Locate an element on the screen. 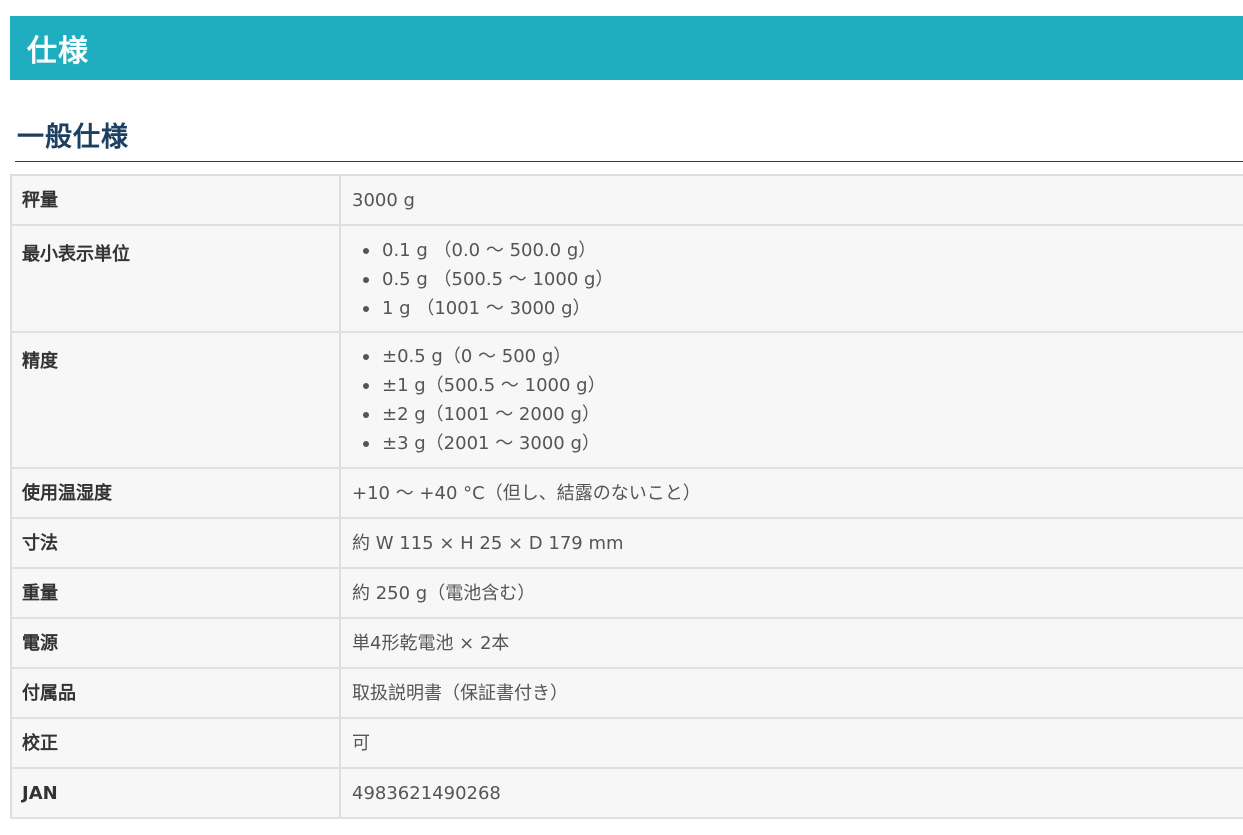 This screenshot has height=835, width=1243. spec-row-jan: JAN 4983621490268 is located at coordinates (627, 793).